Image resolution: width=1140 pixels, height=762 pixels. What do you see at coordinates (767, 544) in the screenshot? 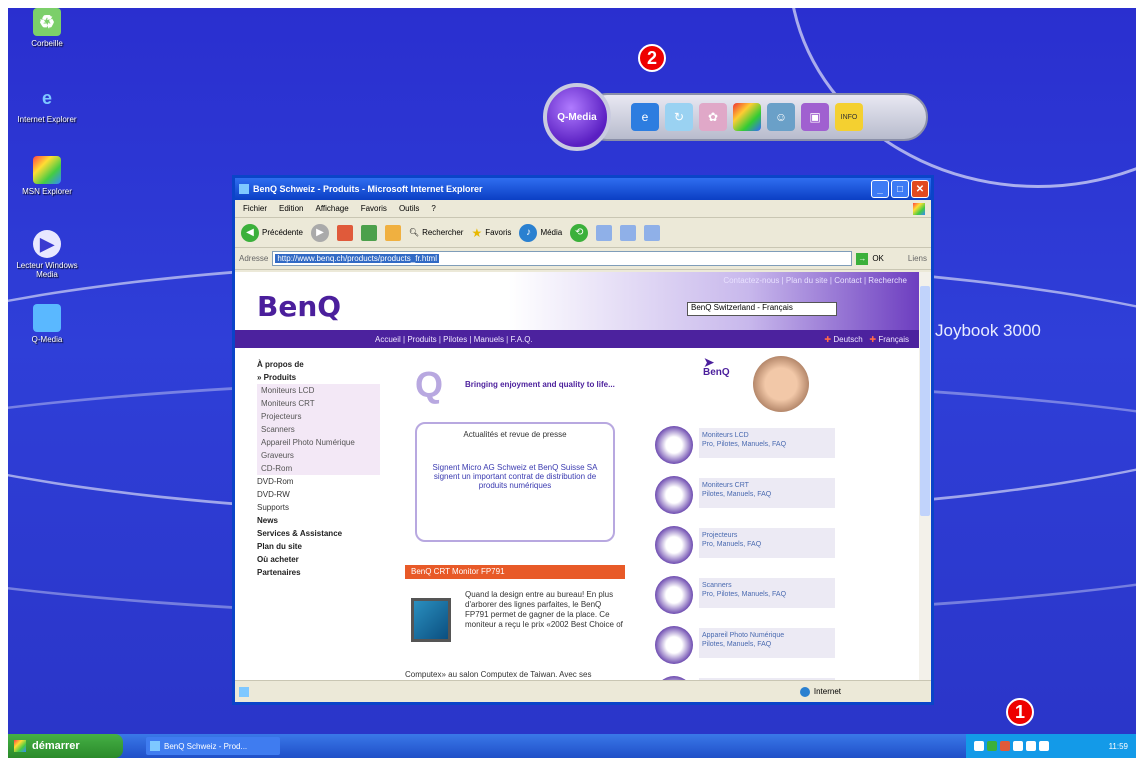
I see `product-links: Pro, Manuels, FAQ` at bounding box center [767, 544].